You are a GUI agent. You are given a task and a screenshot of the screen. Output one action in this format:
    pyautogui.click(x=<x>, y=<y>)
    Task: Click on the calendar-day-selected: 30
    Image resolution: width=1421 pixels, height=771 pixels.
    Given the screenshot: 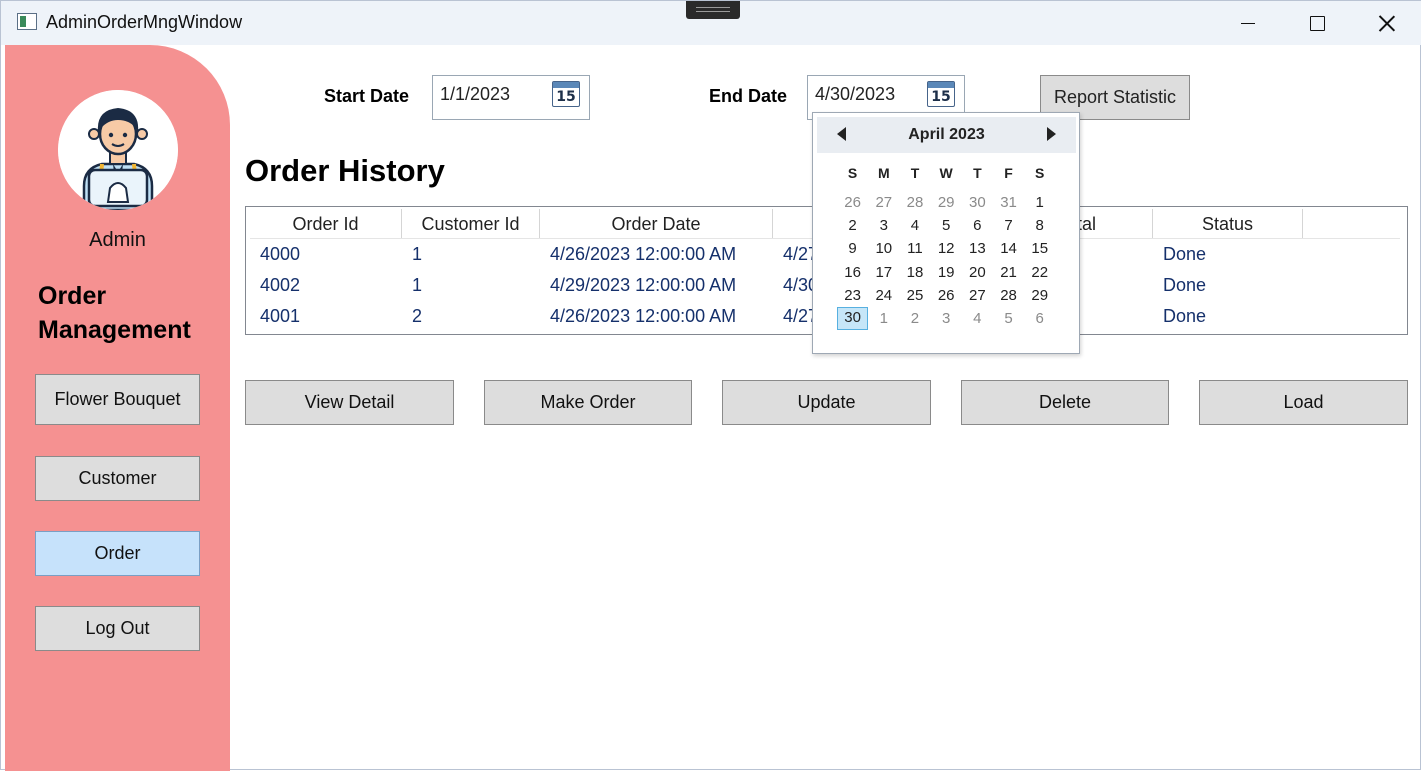 What is the action you would take?
    pyautogui.click(x=853, y=318)
    